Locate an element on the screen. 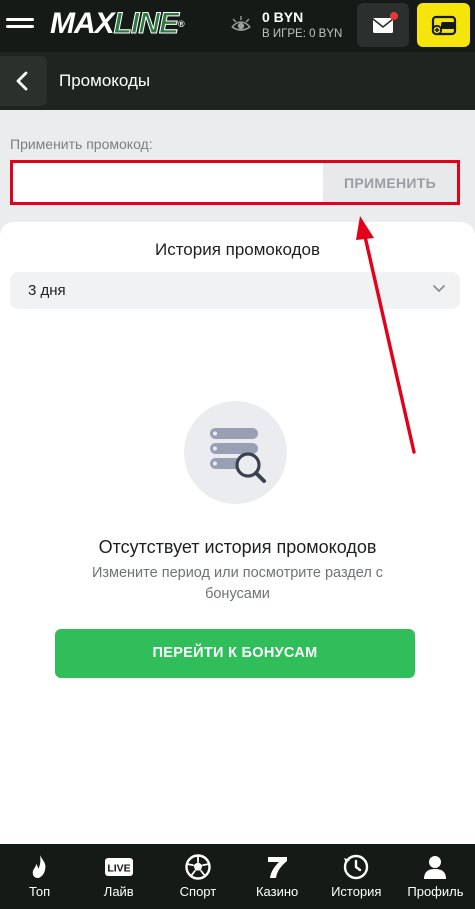 The height and width of the screenshot is (909, 475). live-icon: LIVE is located at coordinates (118, 867).